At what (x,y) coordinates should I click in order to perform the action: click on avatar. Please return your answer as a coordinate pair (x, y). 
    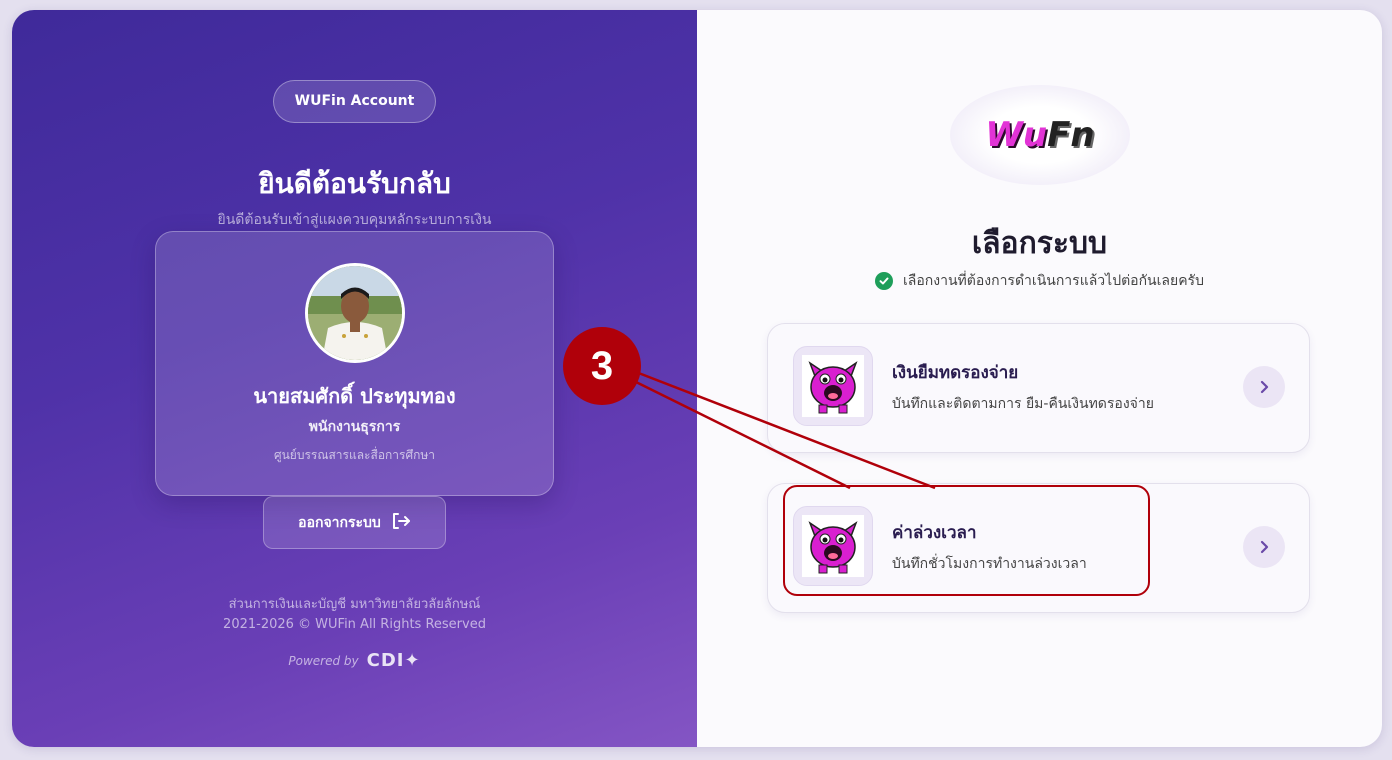
    Looking at the image, I should click on (355, 313).